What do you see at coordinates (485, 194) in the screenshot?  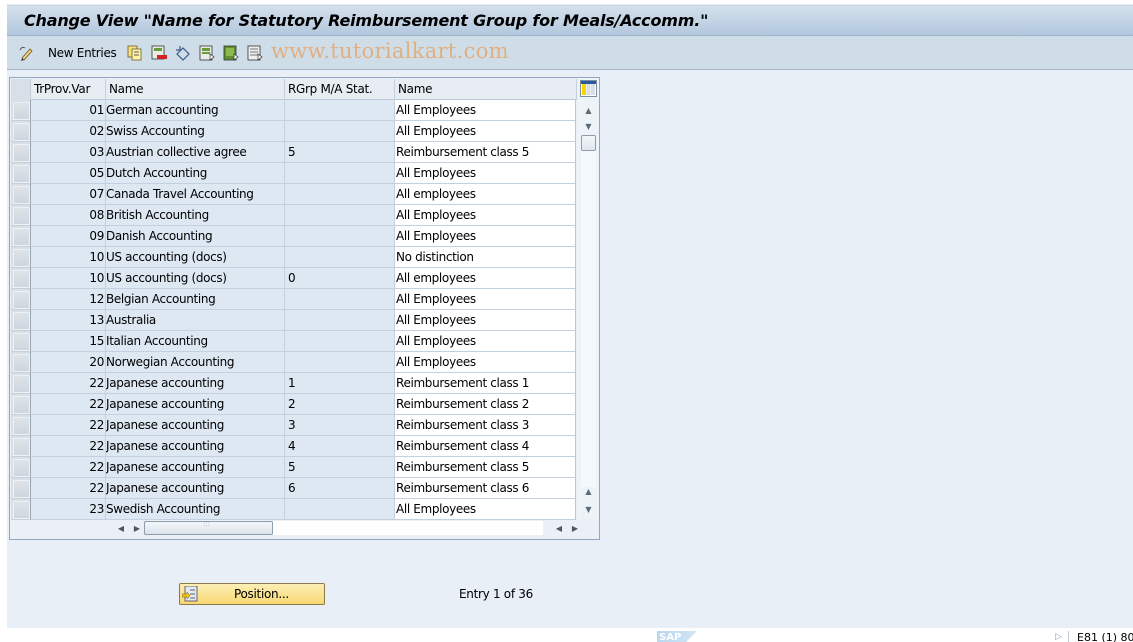 I see `cell-description: All employees` at bounding box center [485, 194].